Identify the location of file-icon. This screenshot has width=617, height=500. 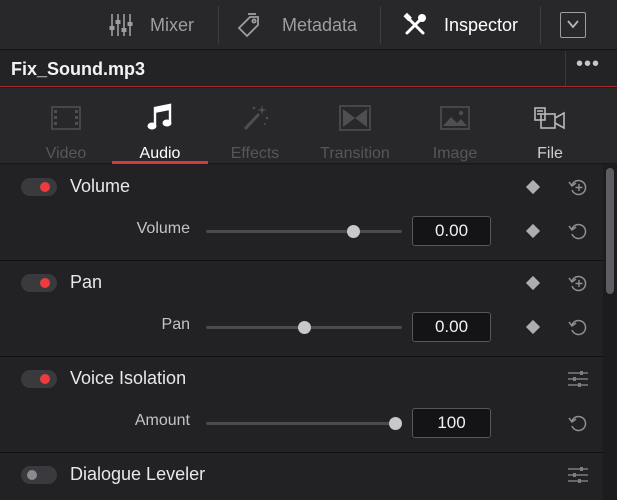
(550, 118).